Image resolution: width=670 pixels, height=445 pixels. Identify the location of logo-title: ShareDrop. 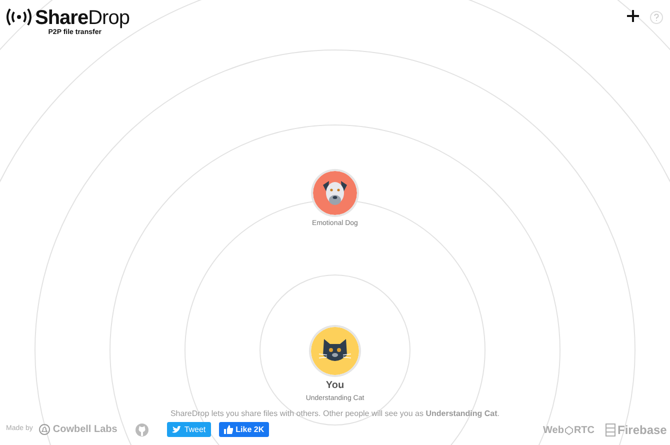
(82, 18).